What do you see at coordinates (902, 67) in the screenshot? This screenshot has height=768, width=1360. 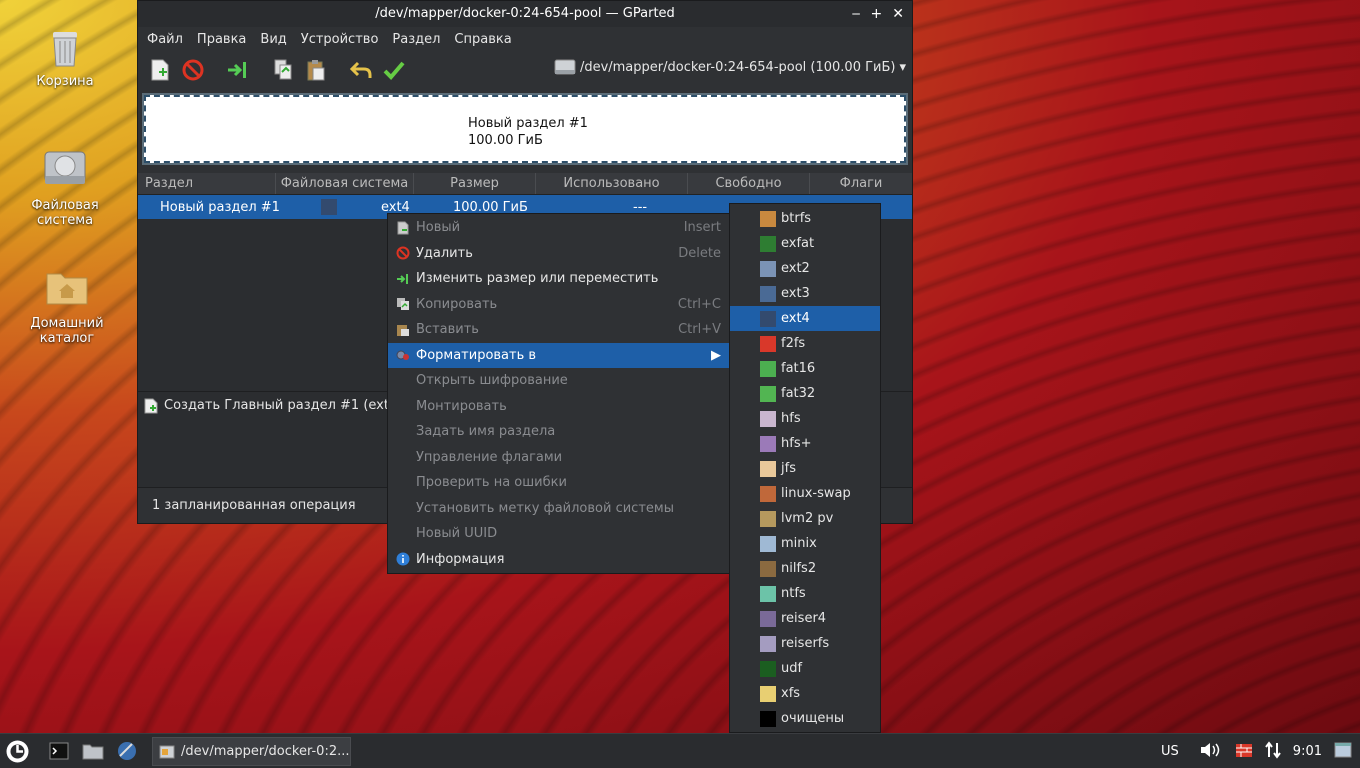 I see `chevron-down-icon: ▾` at bounding box center [902, 67].